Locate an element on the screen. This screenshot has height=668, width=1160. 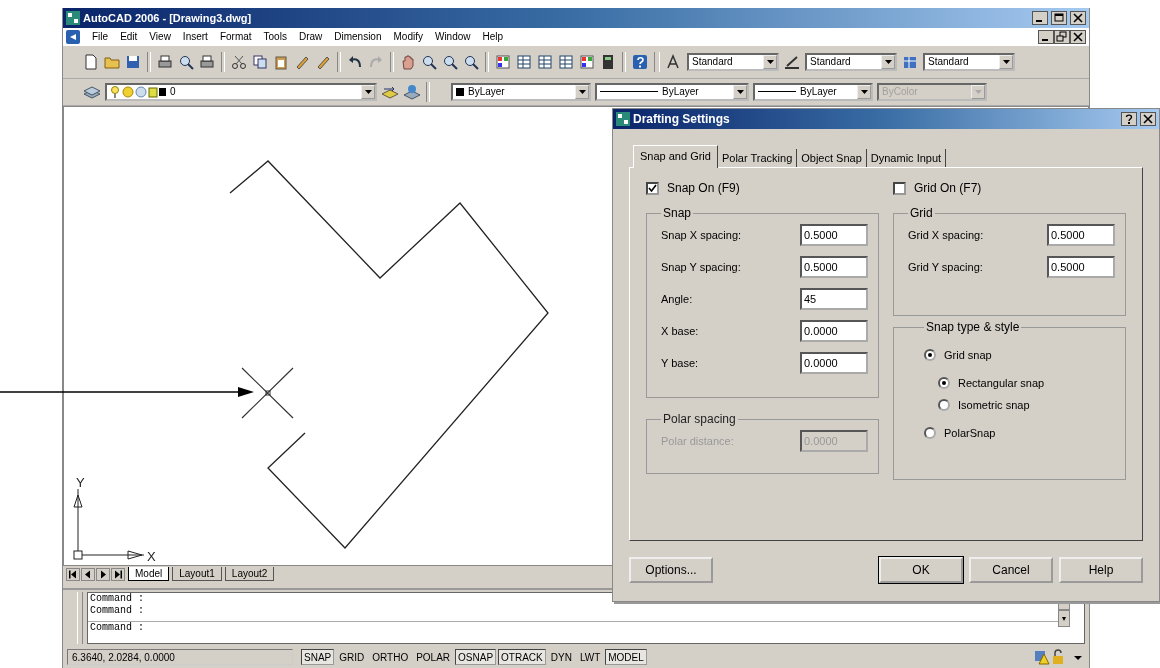
field-label: Angle: is located at coordinates (677, 299).